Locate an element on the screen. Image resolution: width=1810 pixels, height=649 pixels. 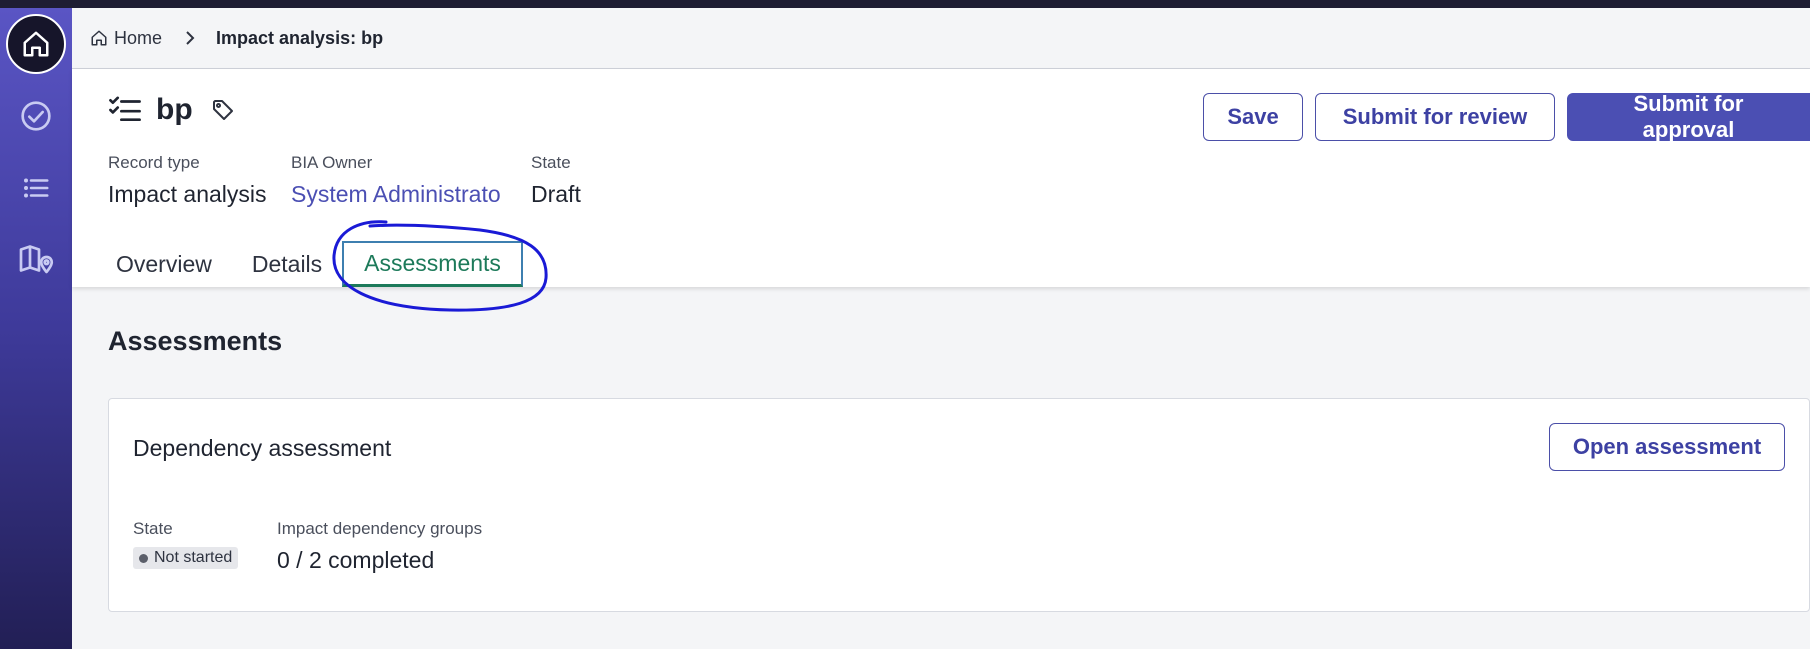
card-groups-field: Impact dependency groups 0 / 2 completed is located at coordinates (380, 546).